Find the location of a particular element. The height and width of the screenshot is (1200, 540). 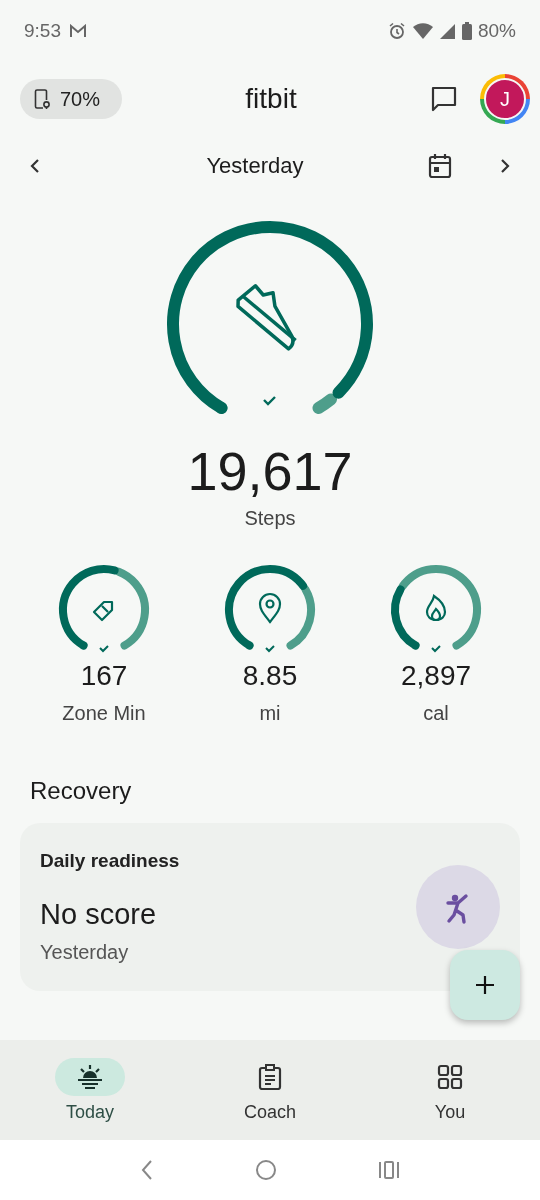

nav-tab: Coach is located at coordinates (270, 1090).